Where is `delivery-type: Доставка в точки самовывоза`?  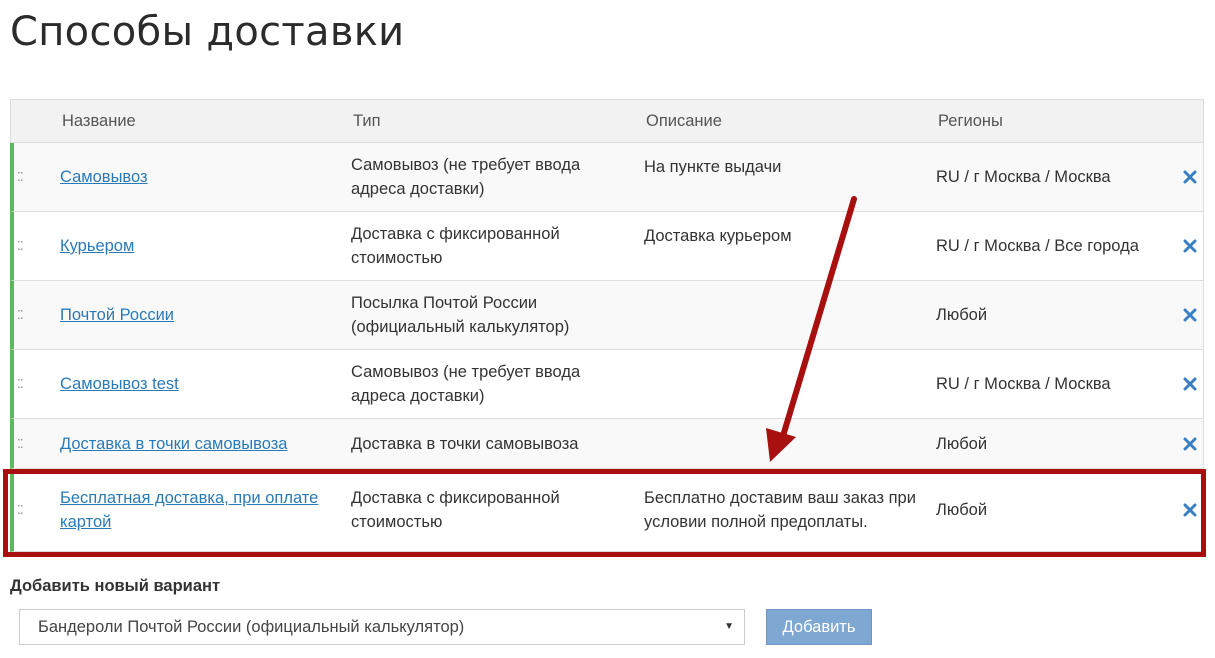
delivery-type: Доставка в точки самовывоза is located at coordinates (465, 443).